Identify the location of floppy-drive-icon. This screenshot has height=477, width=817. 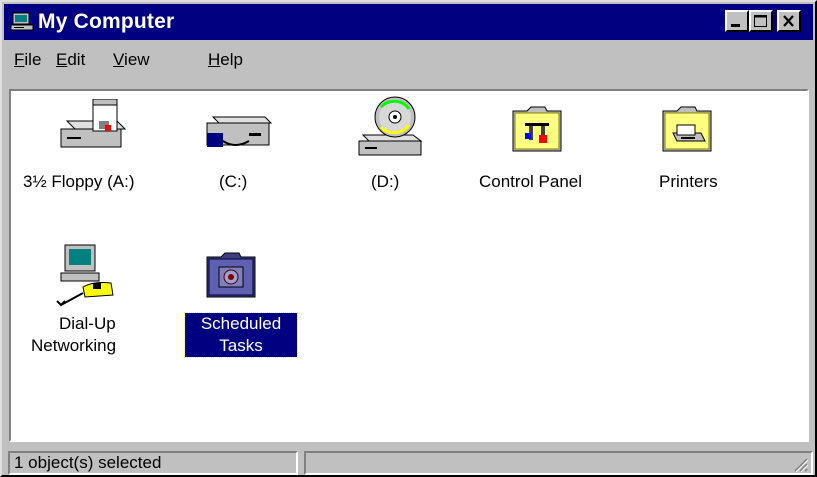
(93, 123).